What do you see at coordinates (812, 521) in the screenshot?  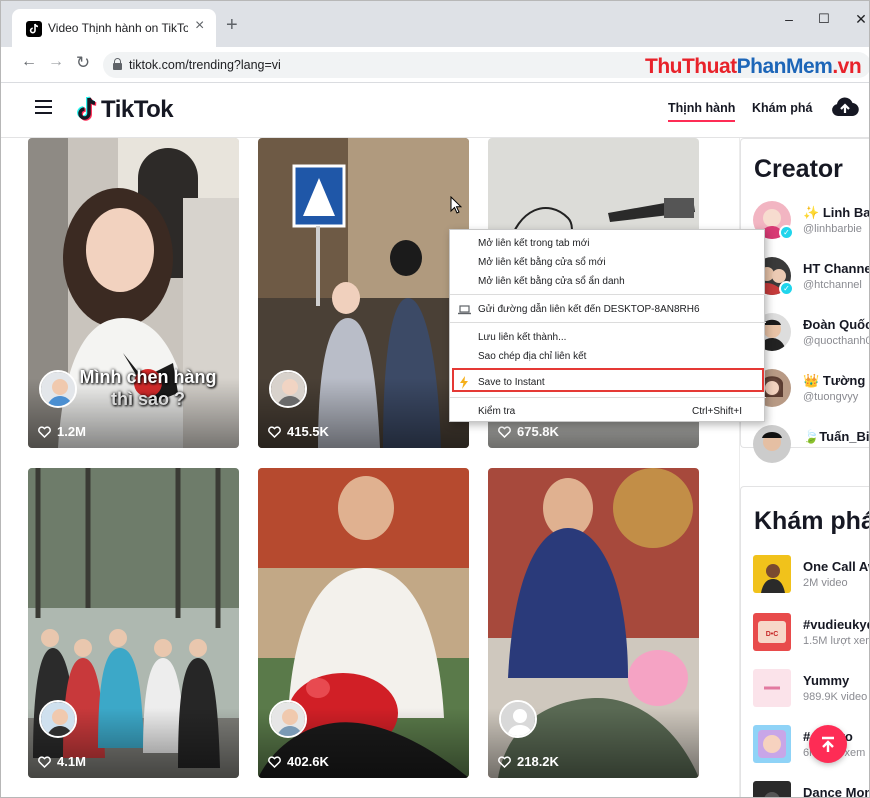 I see `explore-title: Khám phá` at bounding box center [812, 521].